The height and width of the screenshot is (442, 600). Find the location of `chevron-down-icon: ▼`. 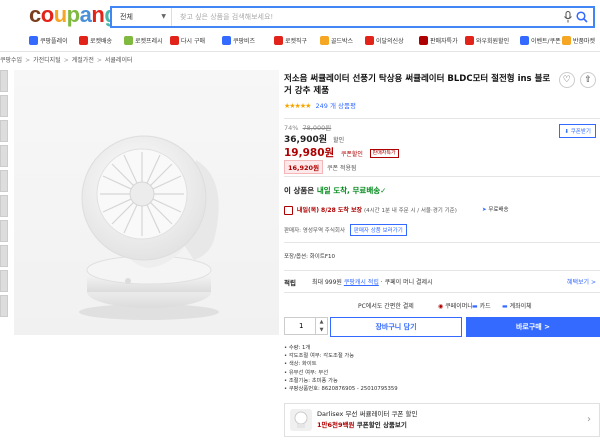

chevron-down-icon: ▼ is located at coordinates (163, 16).